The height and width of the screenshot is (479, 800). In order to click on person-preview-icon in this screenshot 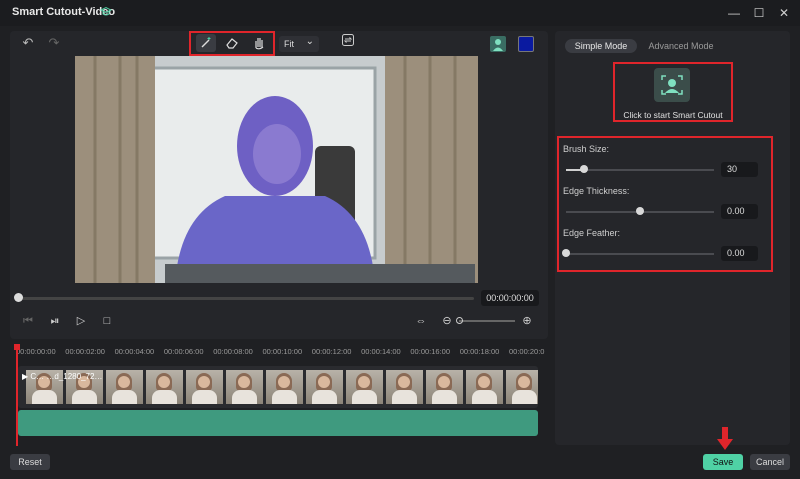, I will do `click(498, 44)`.